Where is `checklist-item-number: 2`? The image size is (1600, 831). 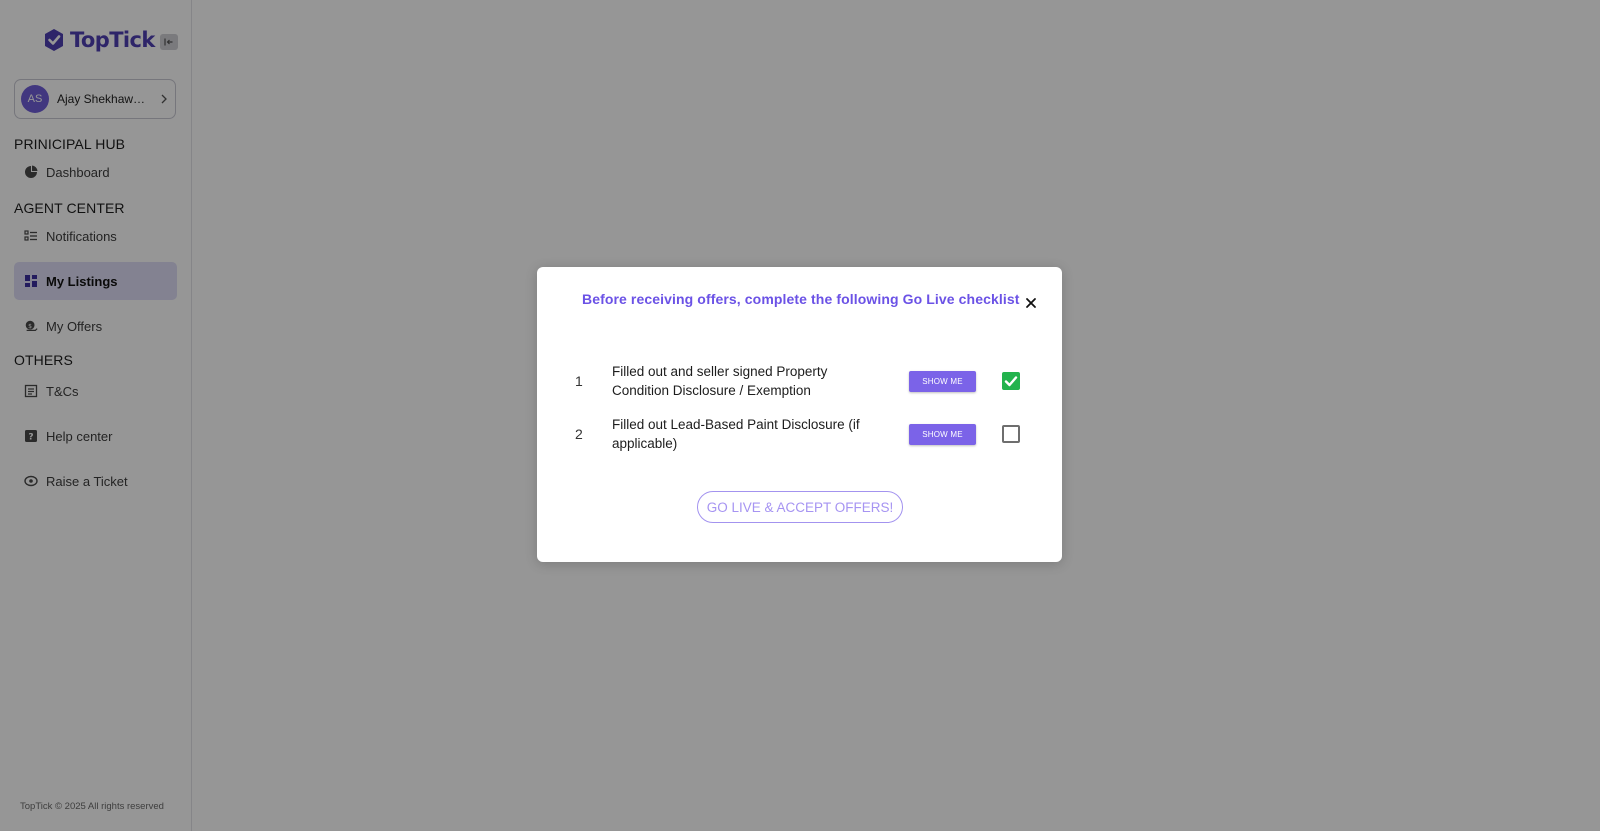
checklist-item-number: 2 is located at coordinates (579, 434).